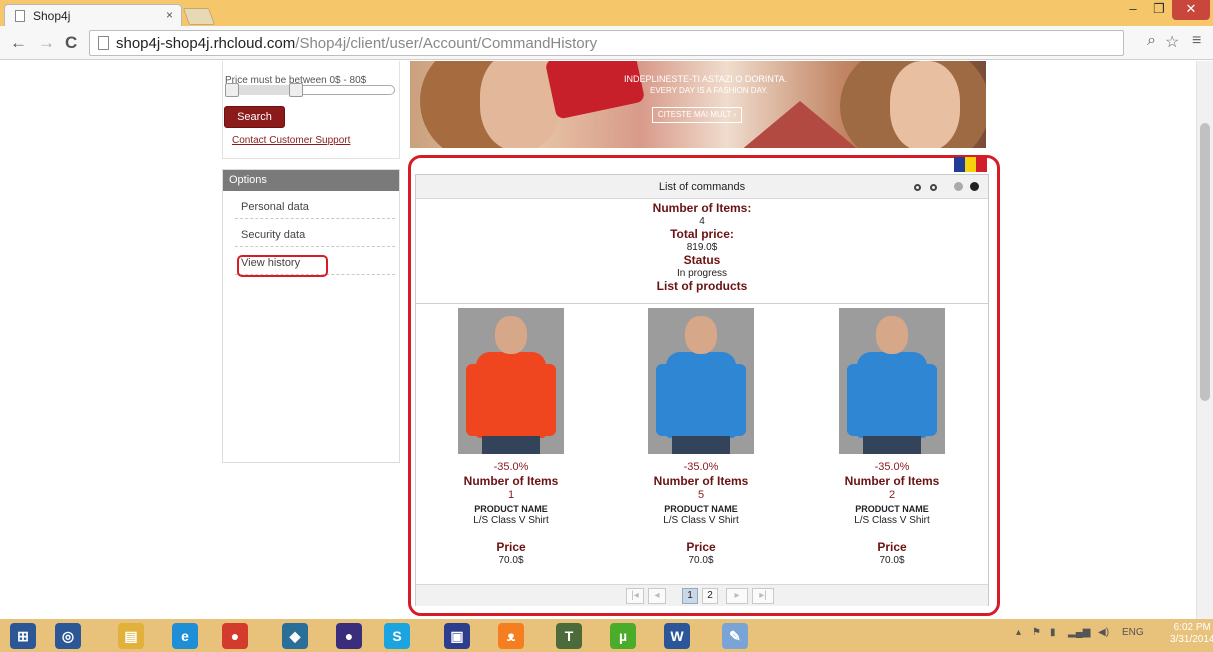  I want to click on model-head, so click(701, 335).